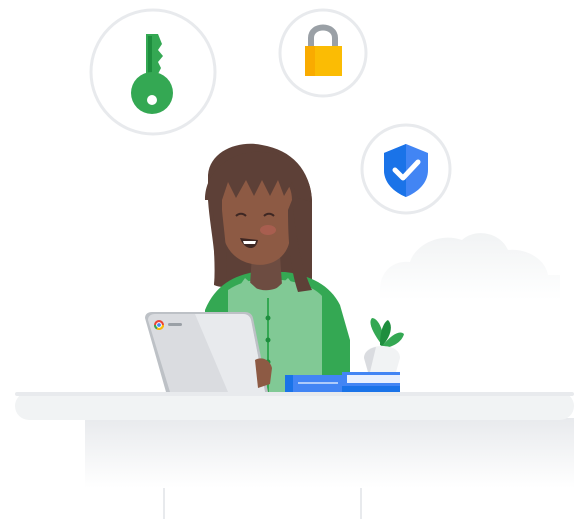 The image size is (574, 519). I want to click on hand, so click(263, 373).